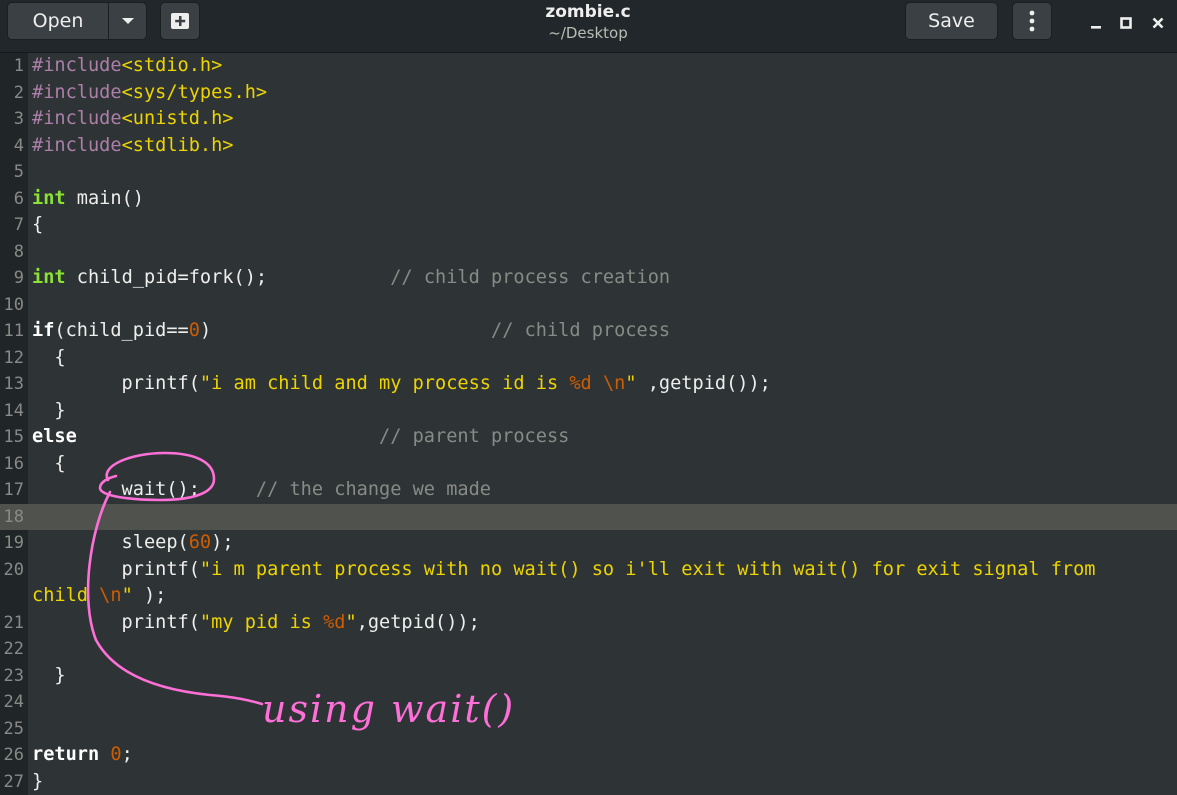 This screenshot has height=795, width=1177. What do you see at coordinates (588, 702) in the screenshot?
I see `code-line: 24` at bounding box center [588, 702].